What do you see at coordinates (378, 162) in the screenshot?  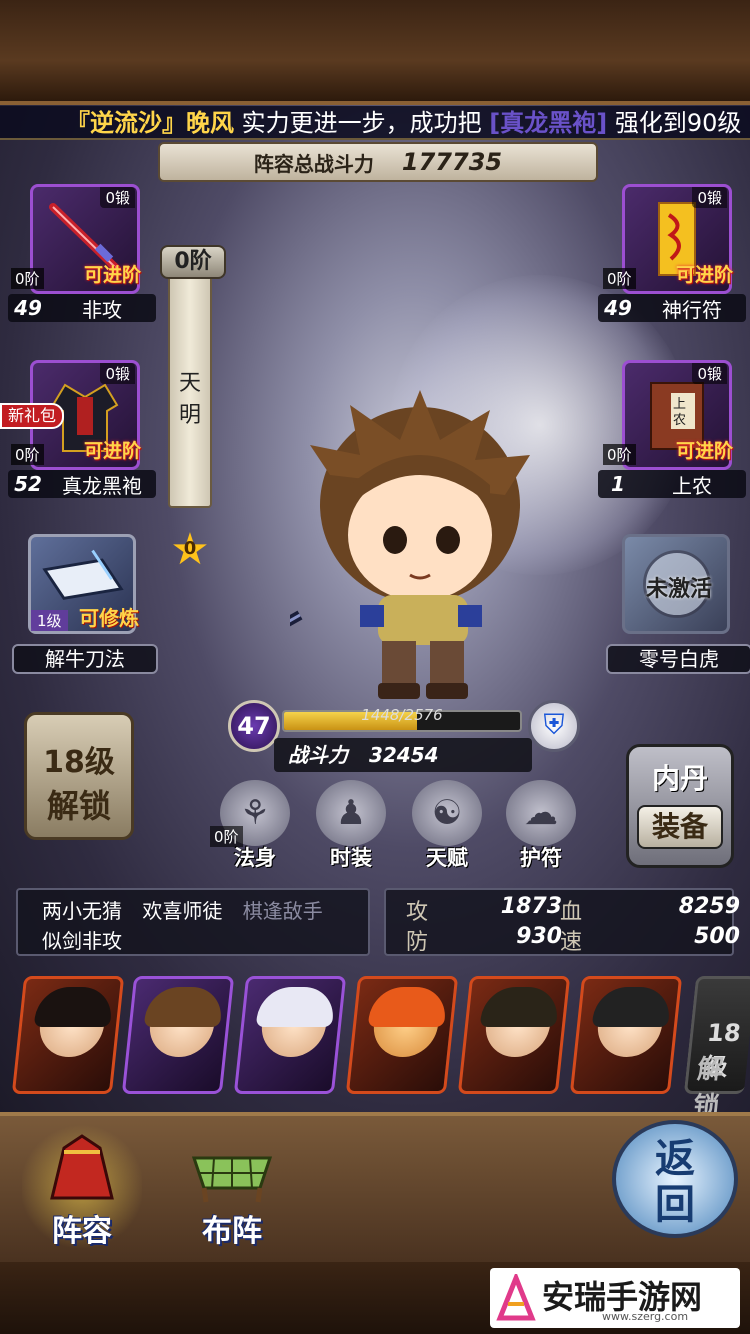 I see `team-power-banner: 阵容总战斗力 177735` at bounding box center [378, 162].